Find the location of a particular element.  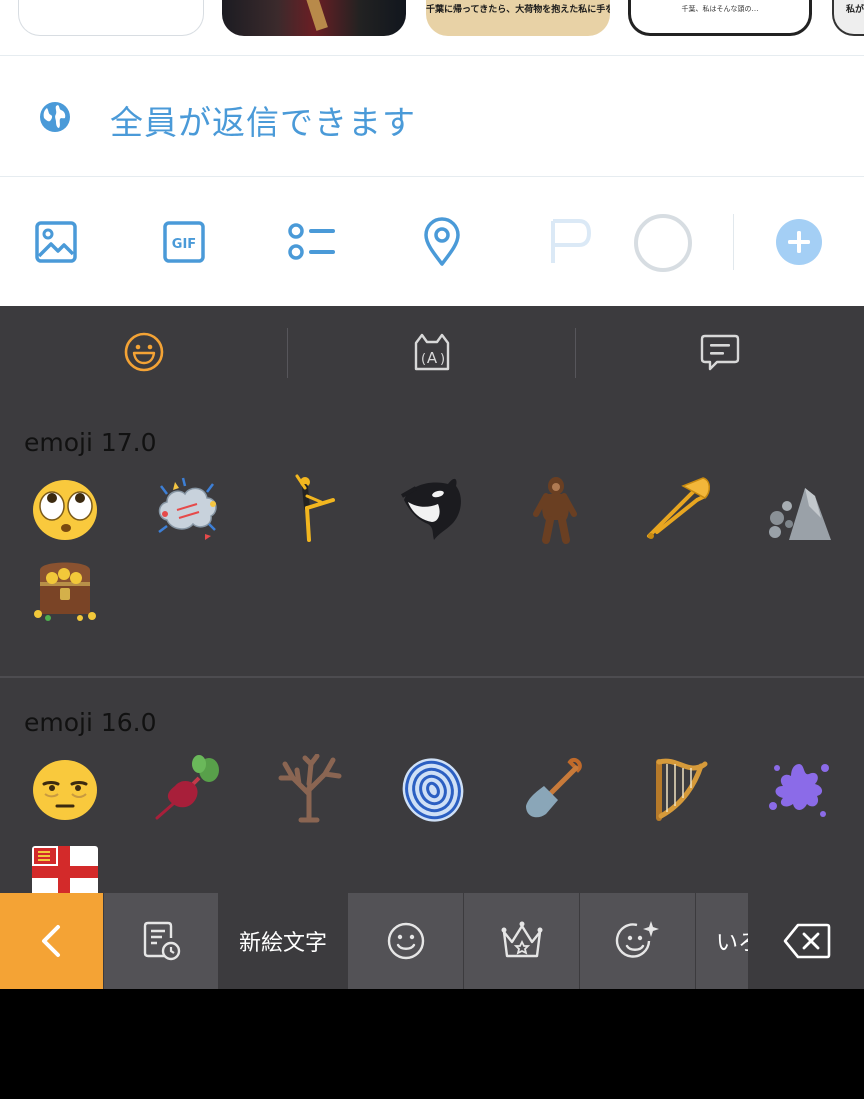

schedule-icon is located at coordinates (568, 242).